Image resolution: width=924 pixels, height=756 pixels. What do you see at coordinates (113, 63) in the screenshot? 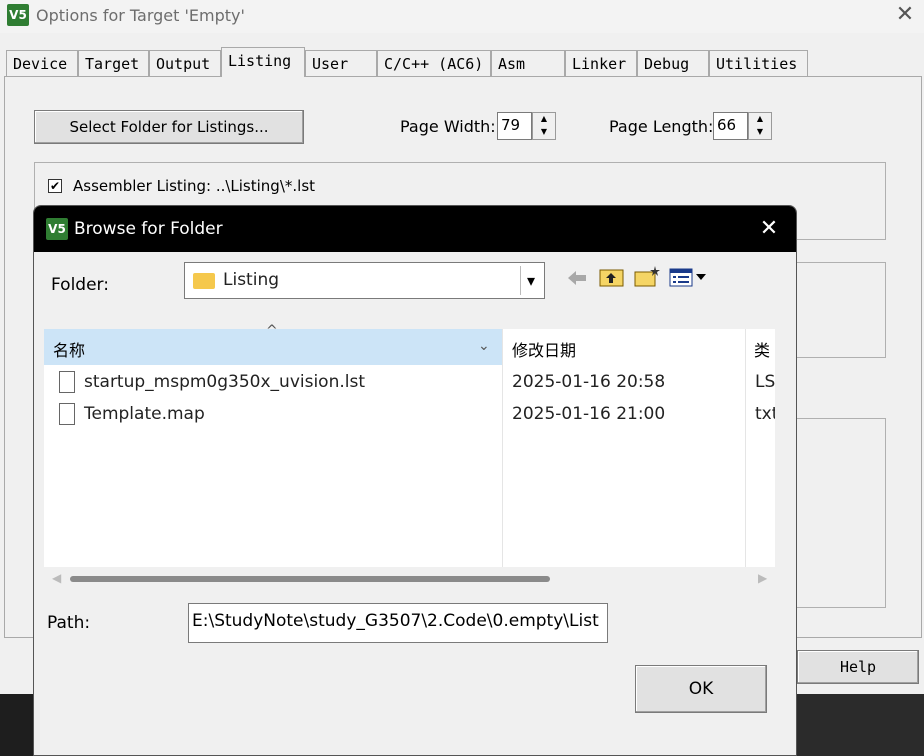
I see `tab-target: Target` at bounding box center [113, 63].